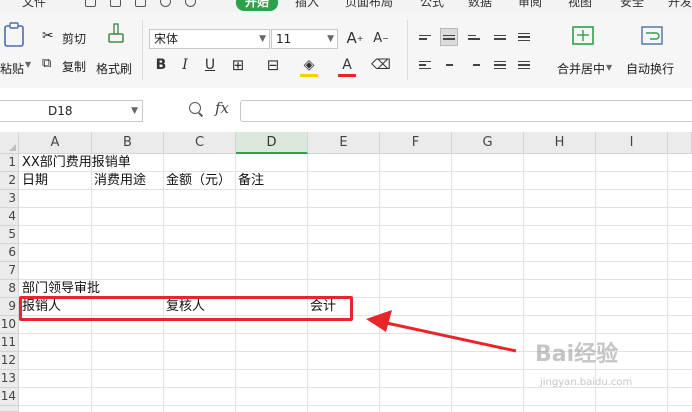  Describe the element at coordinates (74, 67) in the screenshot. I see `copy-label: 复制` at that location.